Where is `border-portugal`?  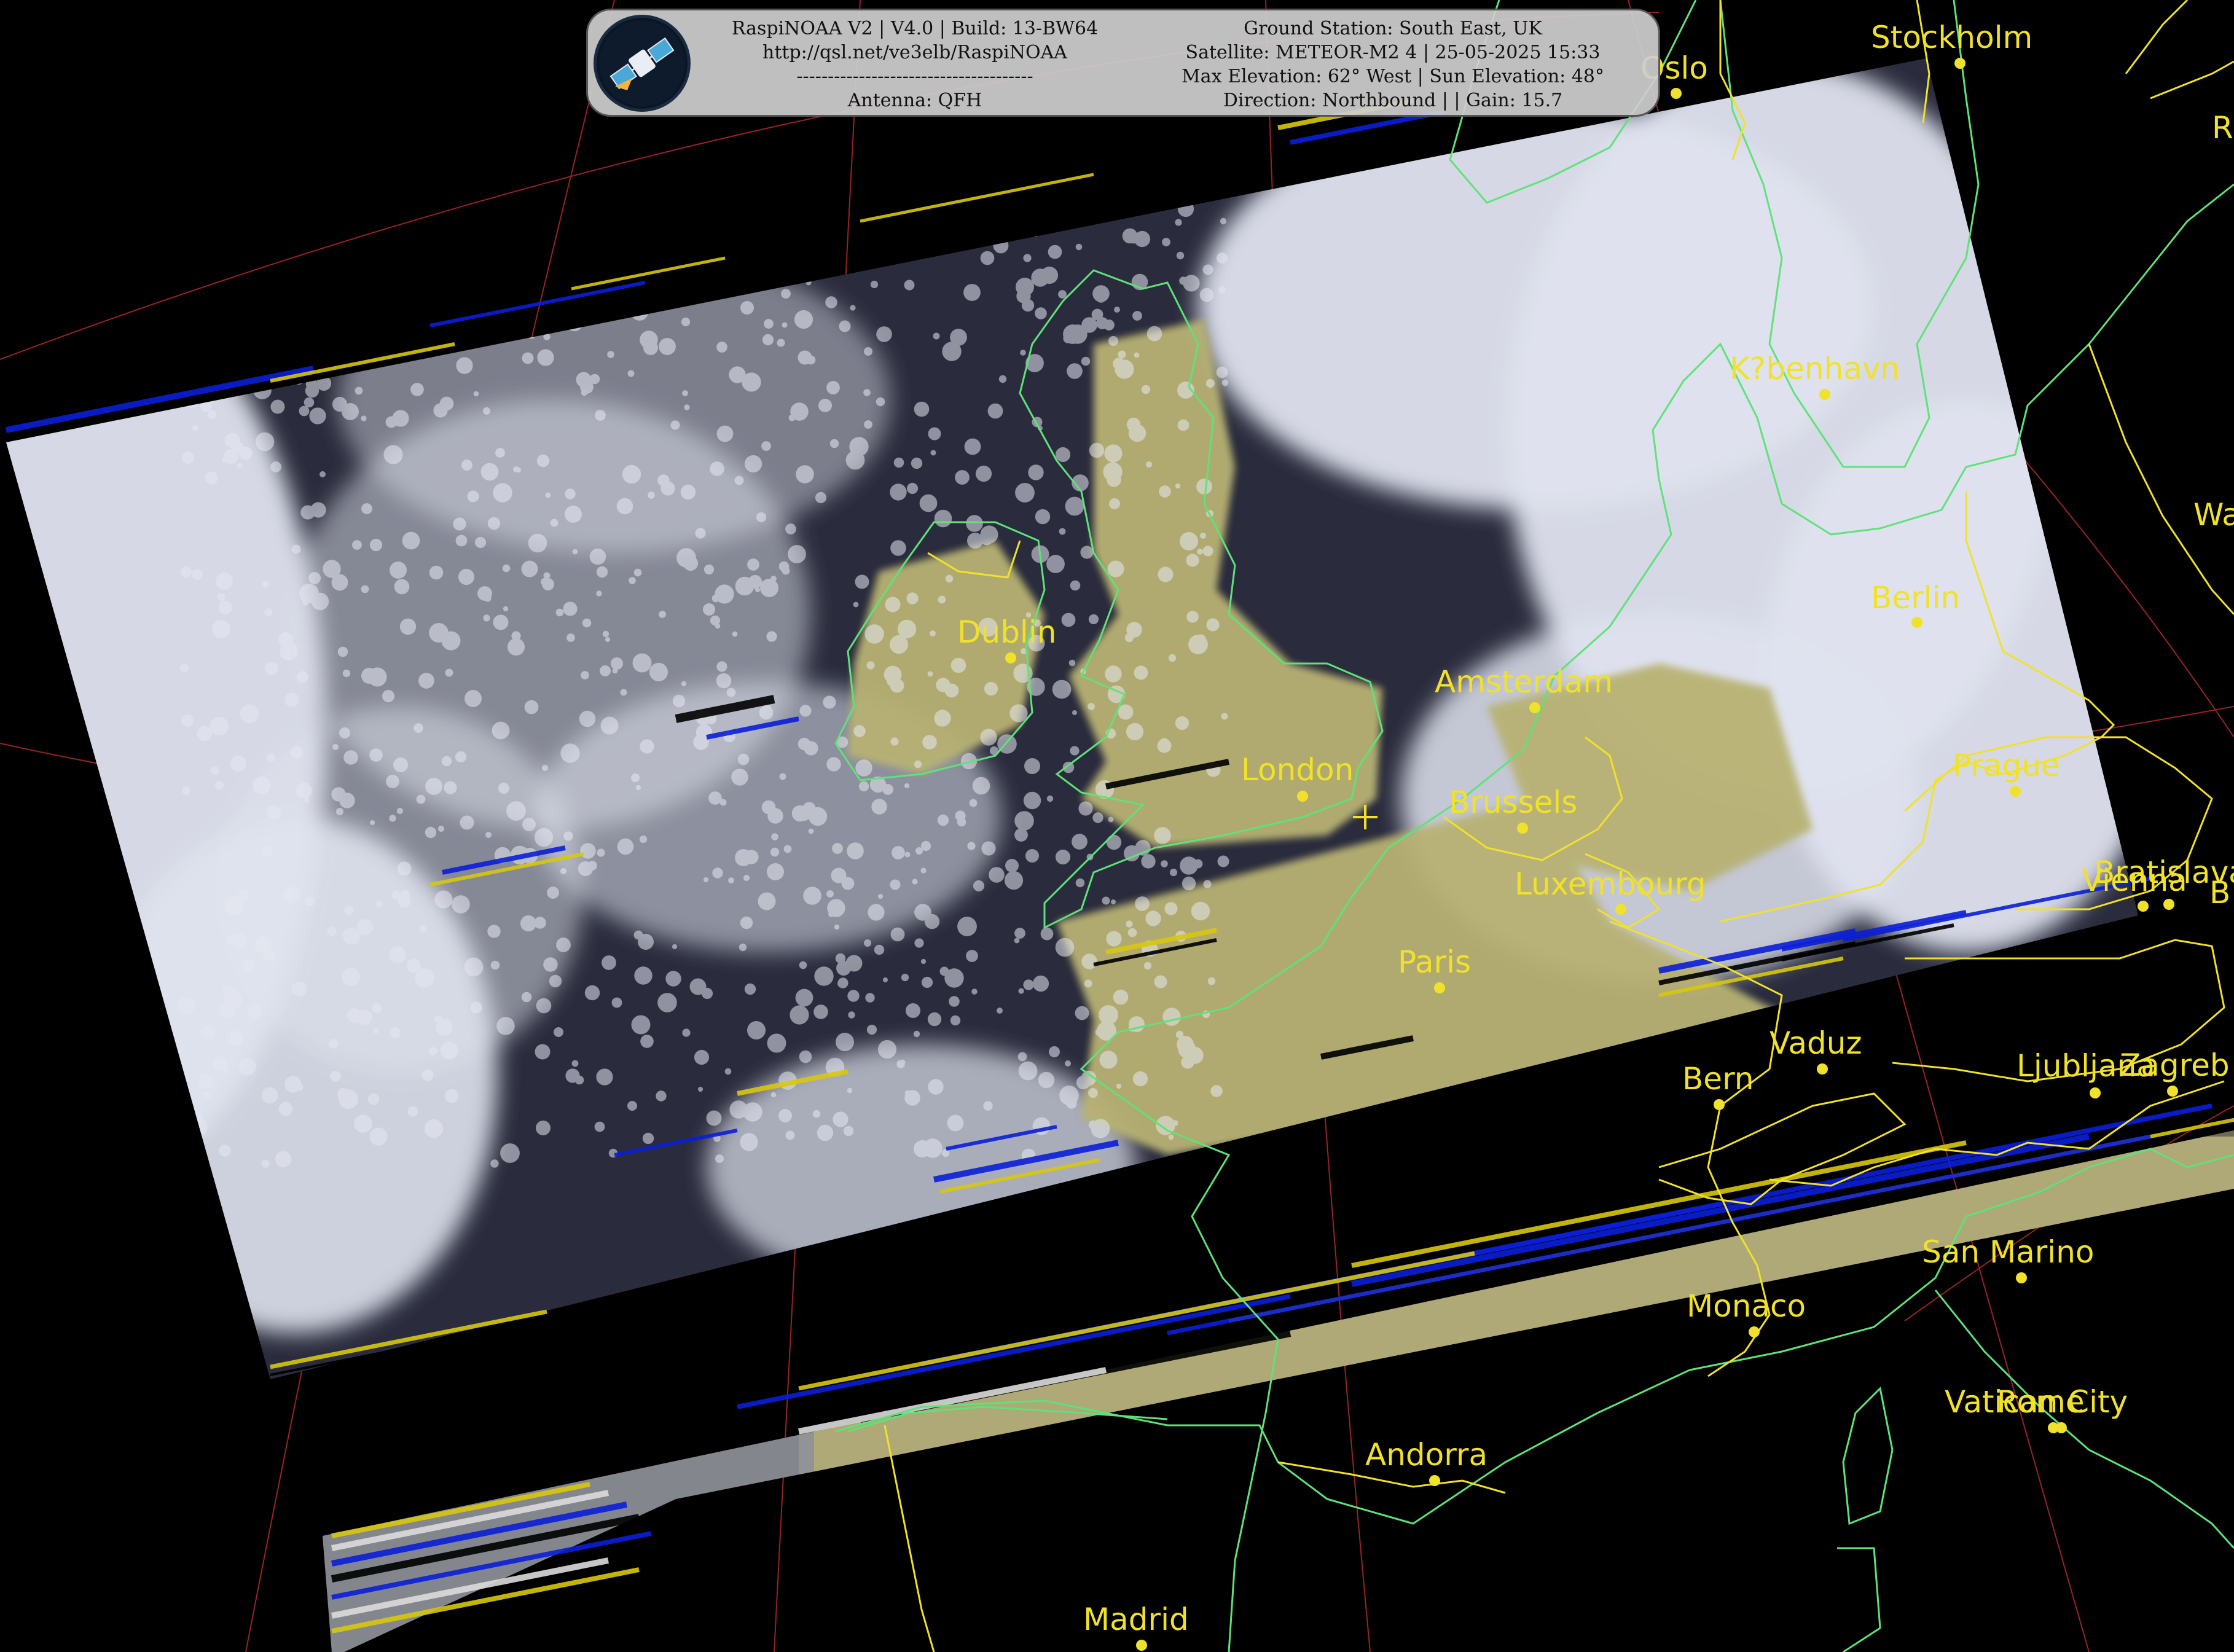 border-portugal is located at coordinates (909, 1538).